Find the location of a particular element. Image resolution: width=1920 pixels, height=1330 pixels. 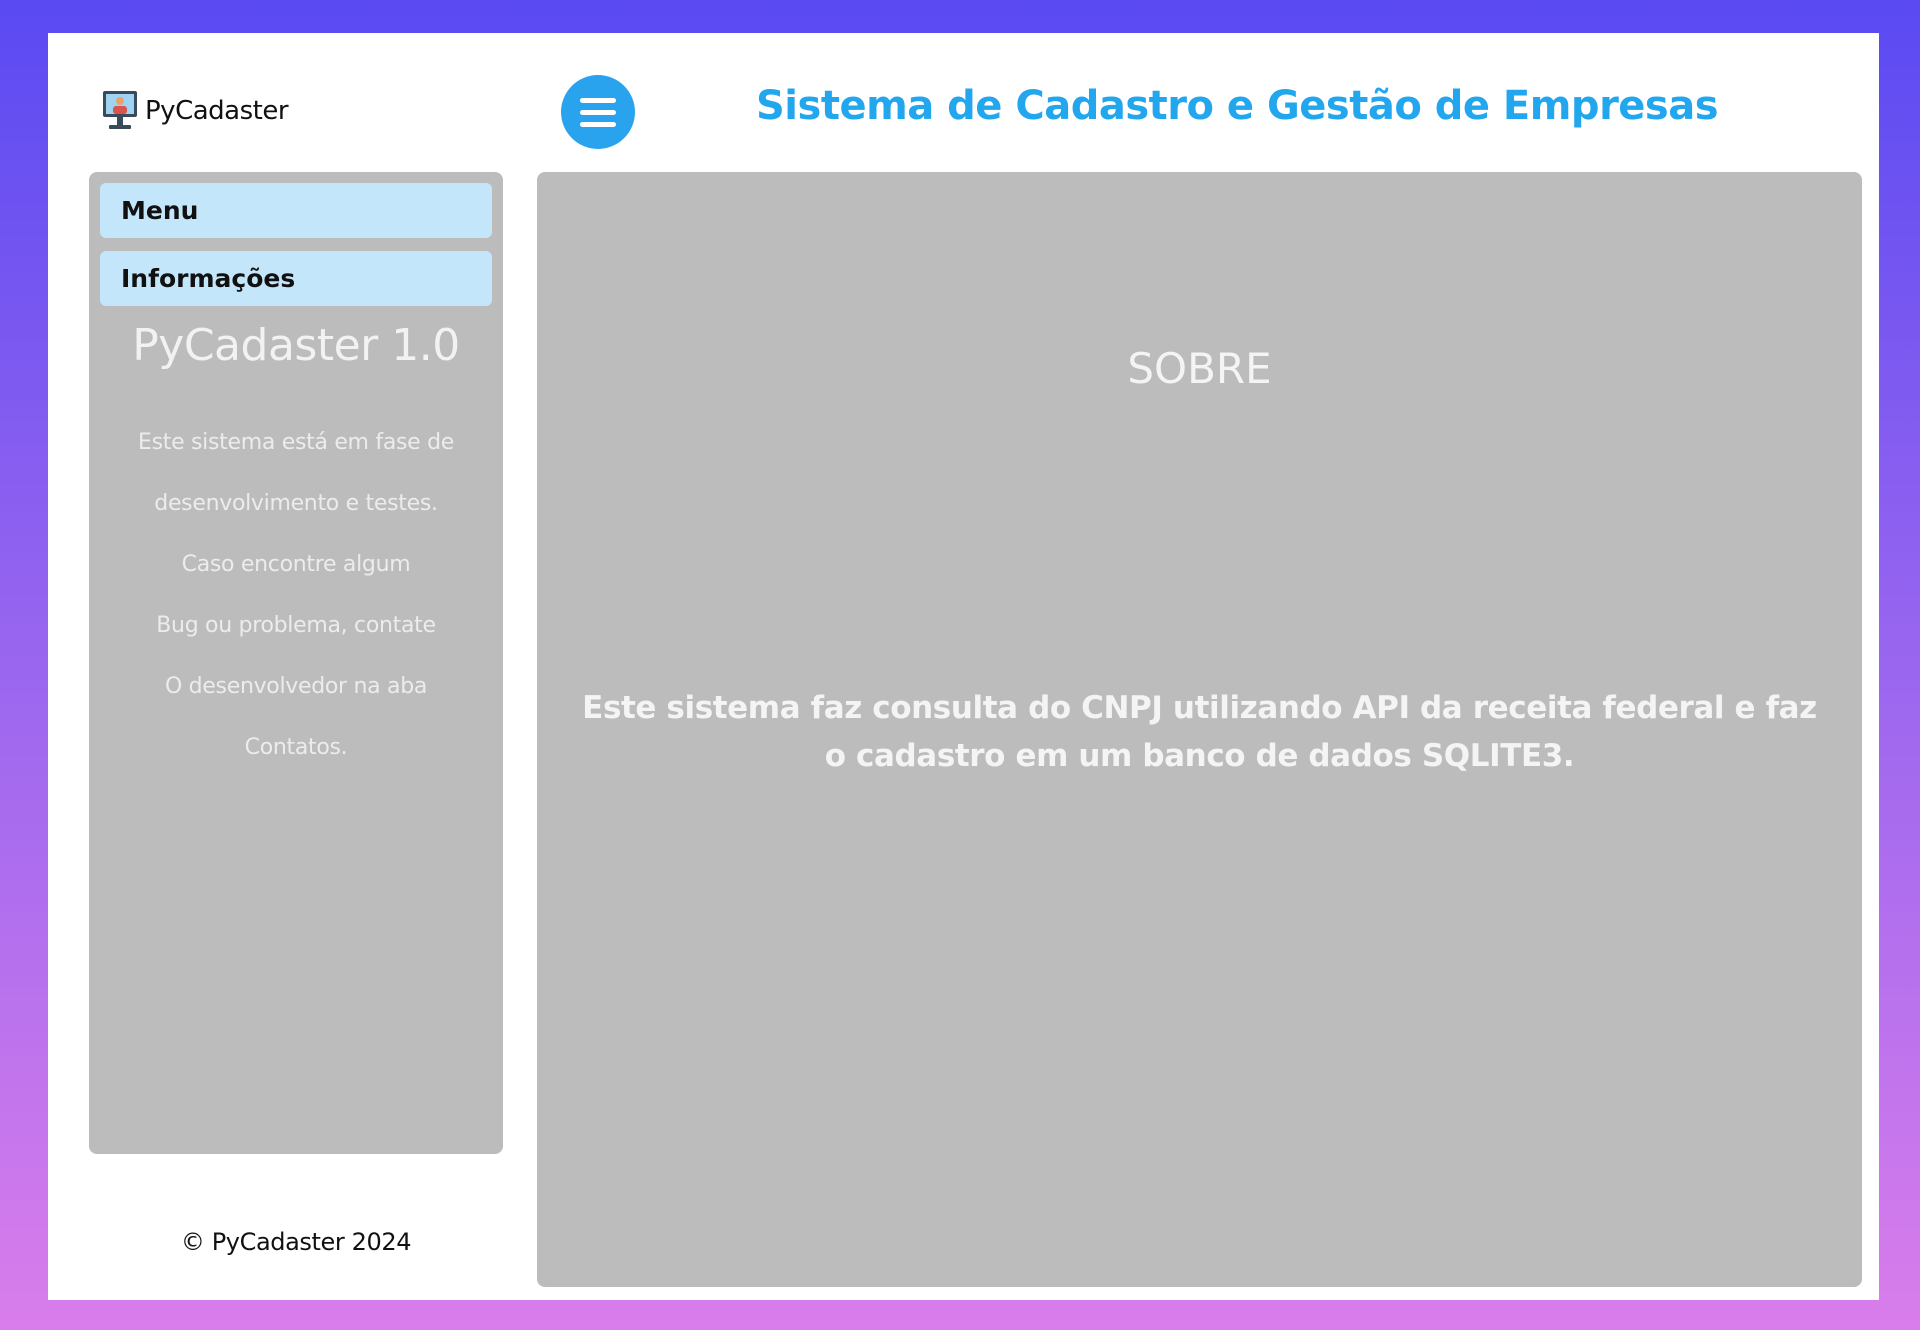

app-name: PyCadaster is located at coordinates (217, 111).